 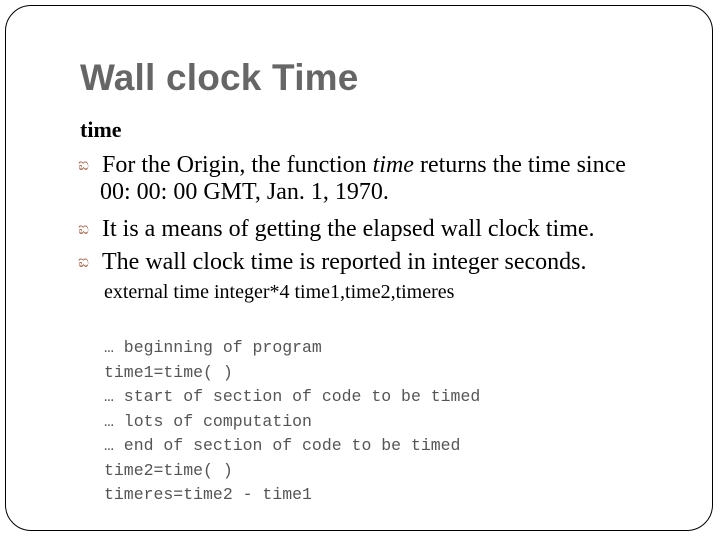 What do you see at coordinates (237, 165) in the screenshot?
I see `bullet-text-before: For the Origin, the function` at bounding box center [237, 165].